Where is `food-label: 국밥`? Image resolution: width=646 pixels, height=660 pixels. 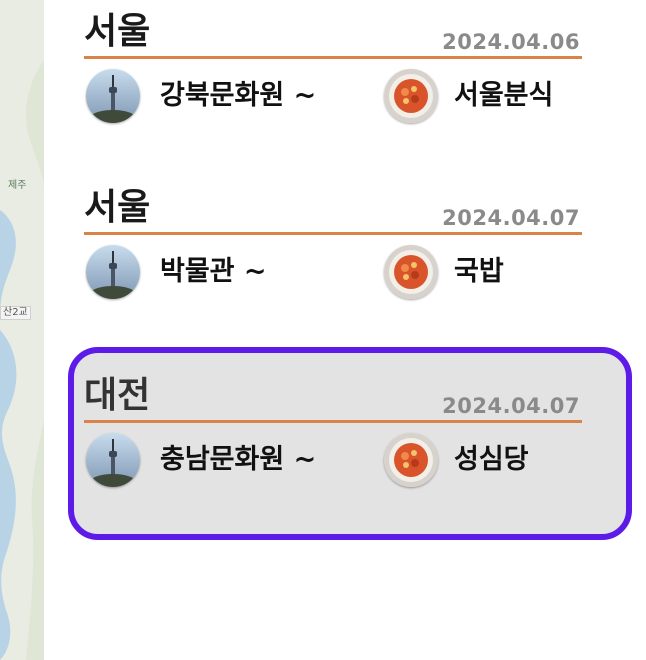
food-label: 국밥 is located at coordinates (479, 271).